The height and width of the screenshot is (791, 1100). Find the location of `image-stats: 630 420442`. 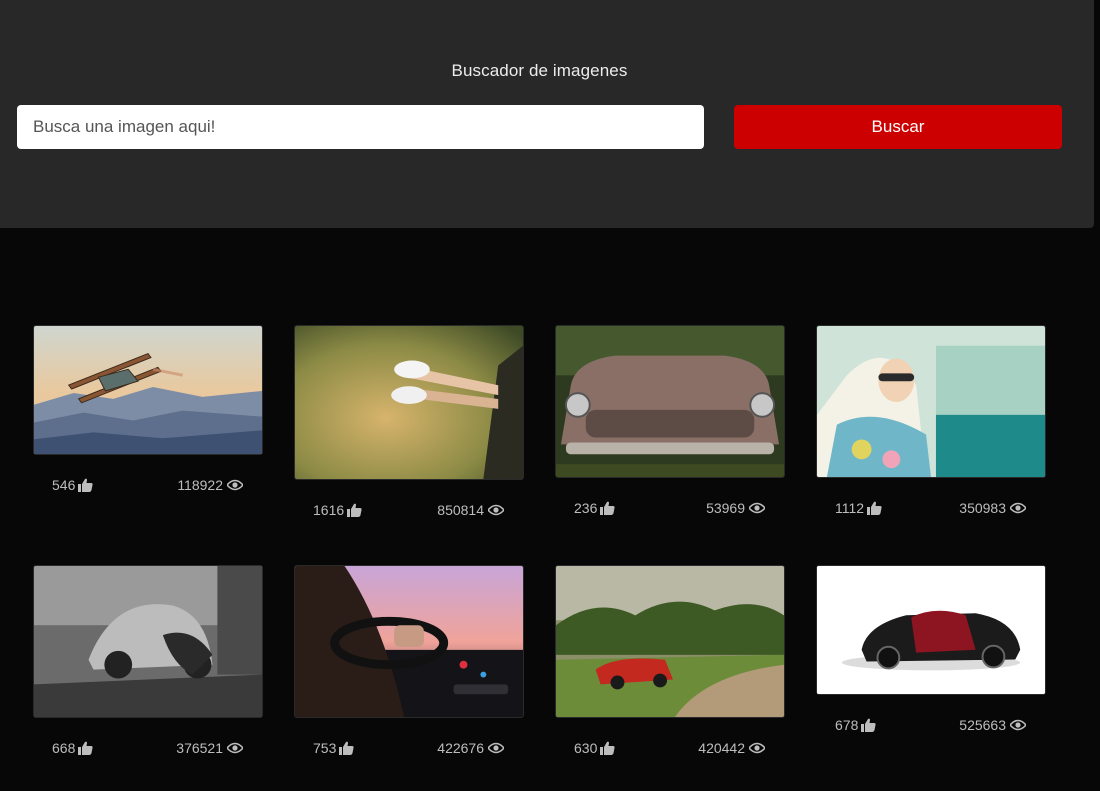

image-stats: 630 420442 is located at coordinates (670, 750).